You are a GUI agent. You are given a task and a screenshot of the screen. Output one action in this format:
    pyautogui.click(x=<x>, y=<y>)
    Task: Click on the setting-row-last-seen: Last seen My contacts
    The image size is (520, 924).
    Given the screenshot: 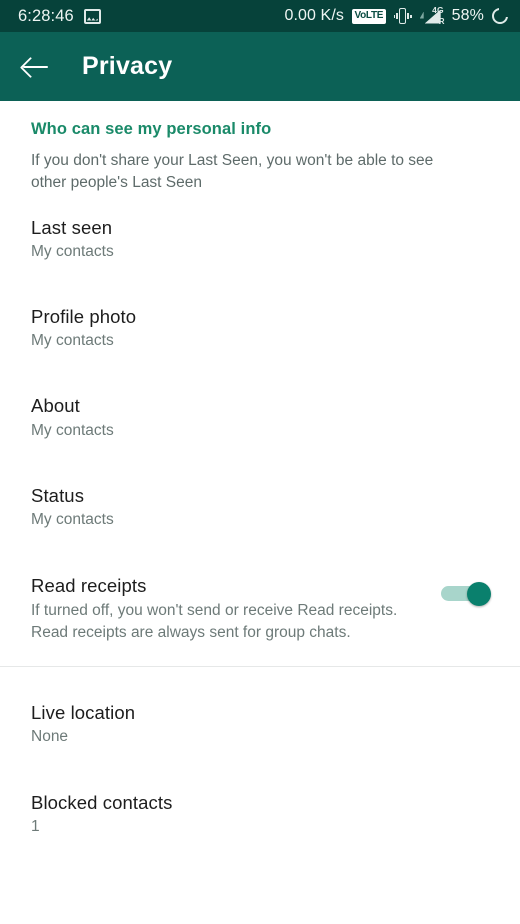 What is the action you would take?
    pyautogui.click(x=260, y=228)
    